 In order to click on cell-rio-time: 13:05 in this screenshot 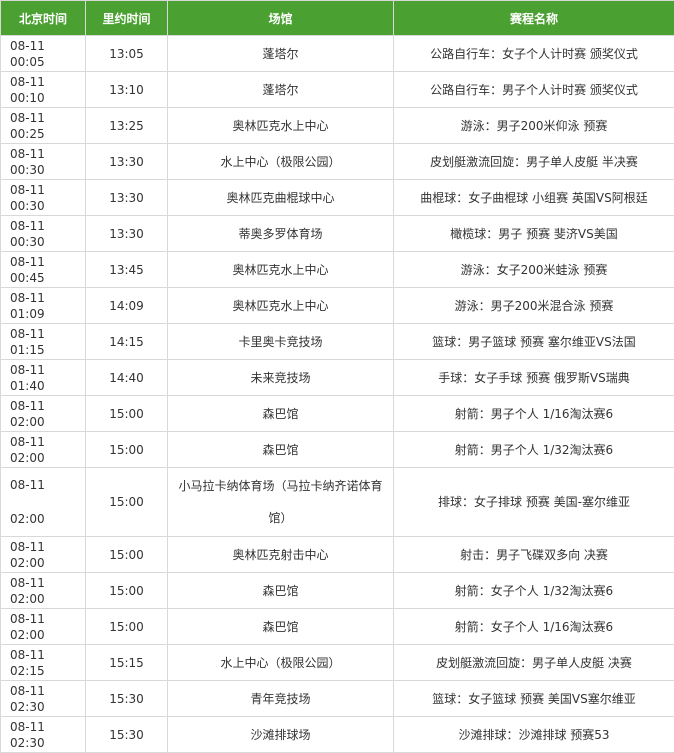, I will do `click(127, 54)`.